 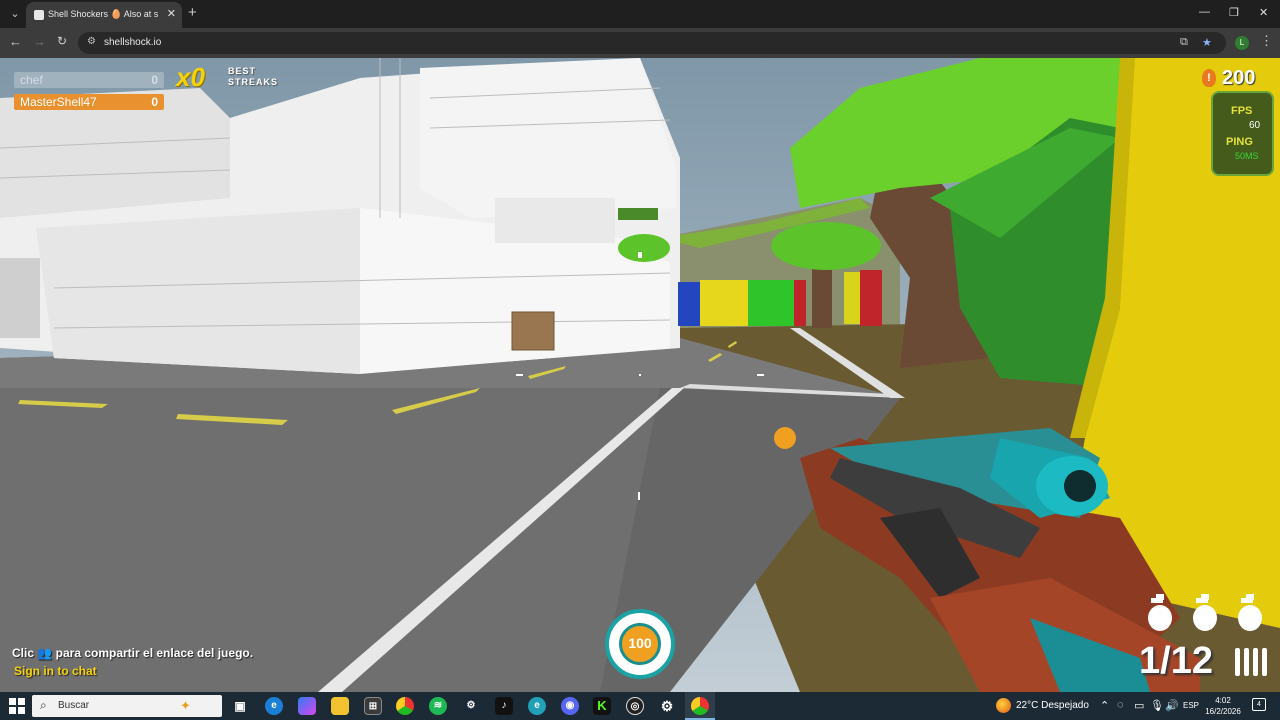 I want to click on scoreboard: chef 0 MasterShell47 0, so click(x=89, y=94).